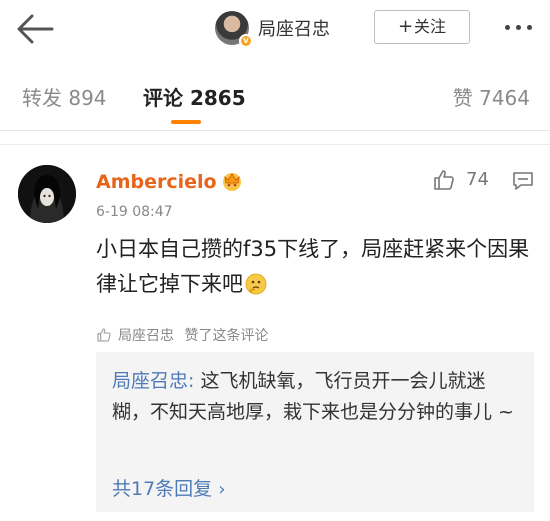 This screenshot has height=521, width=550. What do you see at coordinates (246, 41) in the screenshot?
I see `verified-badge-icon: V` at bounding box center [246, 41].